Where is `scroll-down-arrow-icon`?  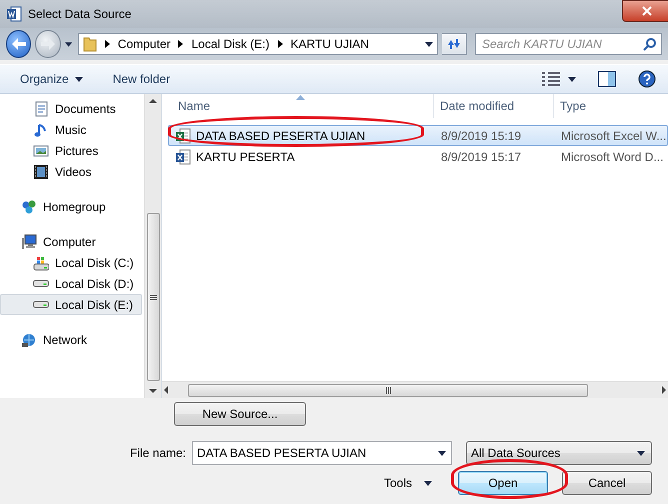 scroll-down-arrow-icon is located at coordinates (153, 391).